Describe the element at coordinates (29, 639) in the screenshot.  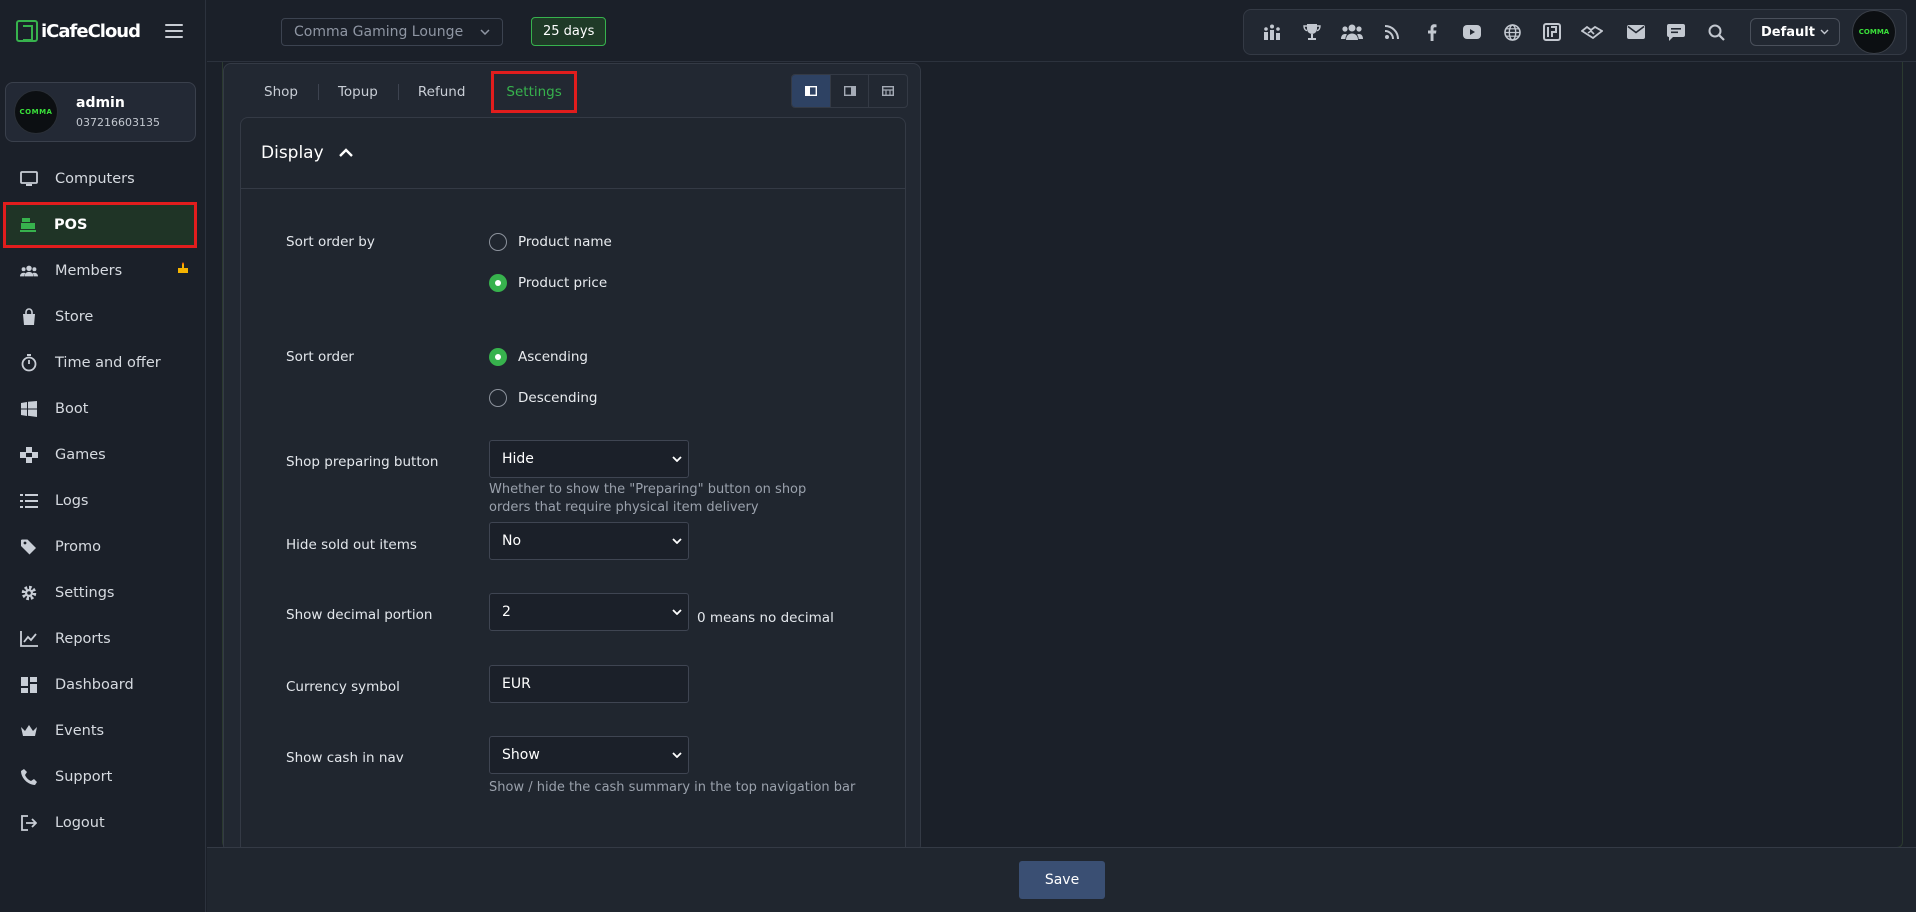
I see `chart-line-icon` at that location.